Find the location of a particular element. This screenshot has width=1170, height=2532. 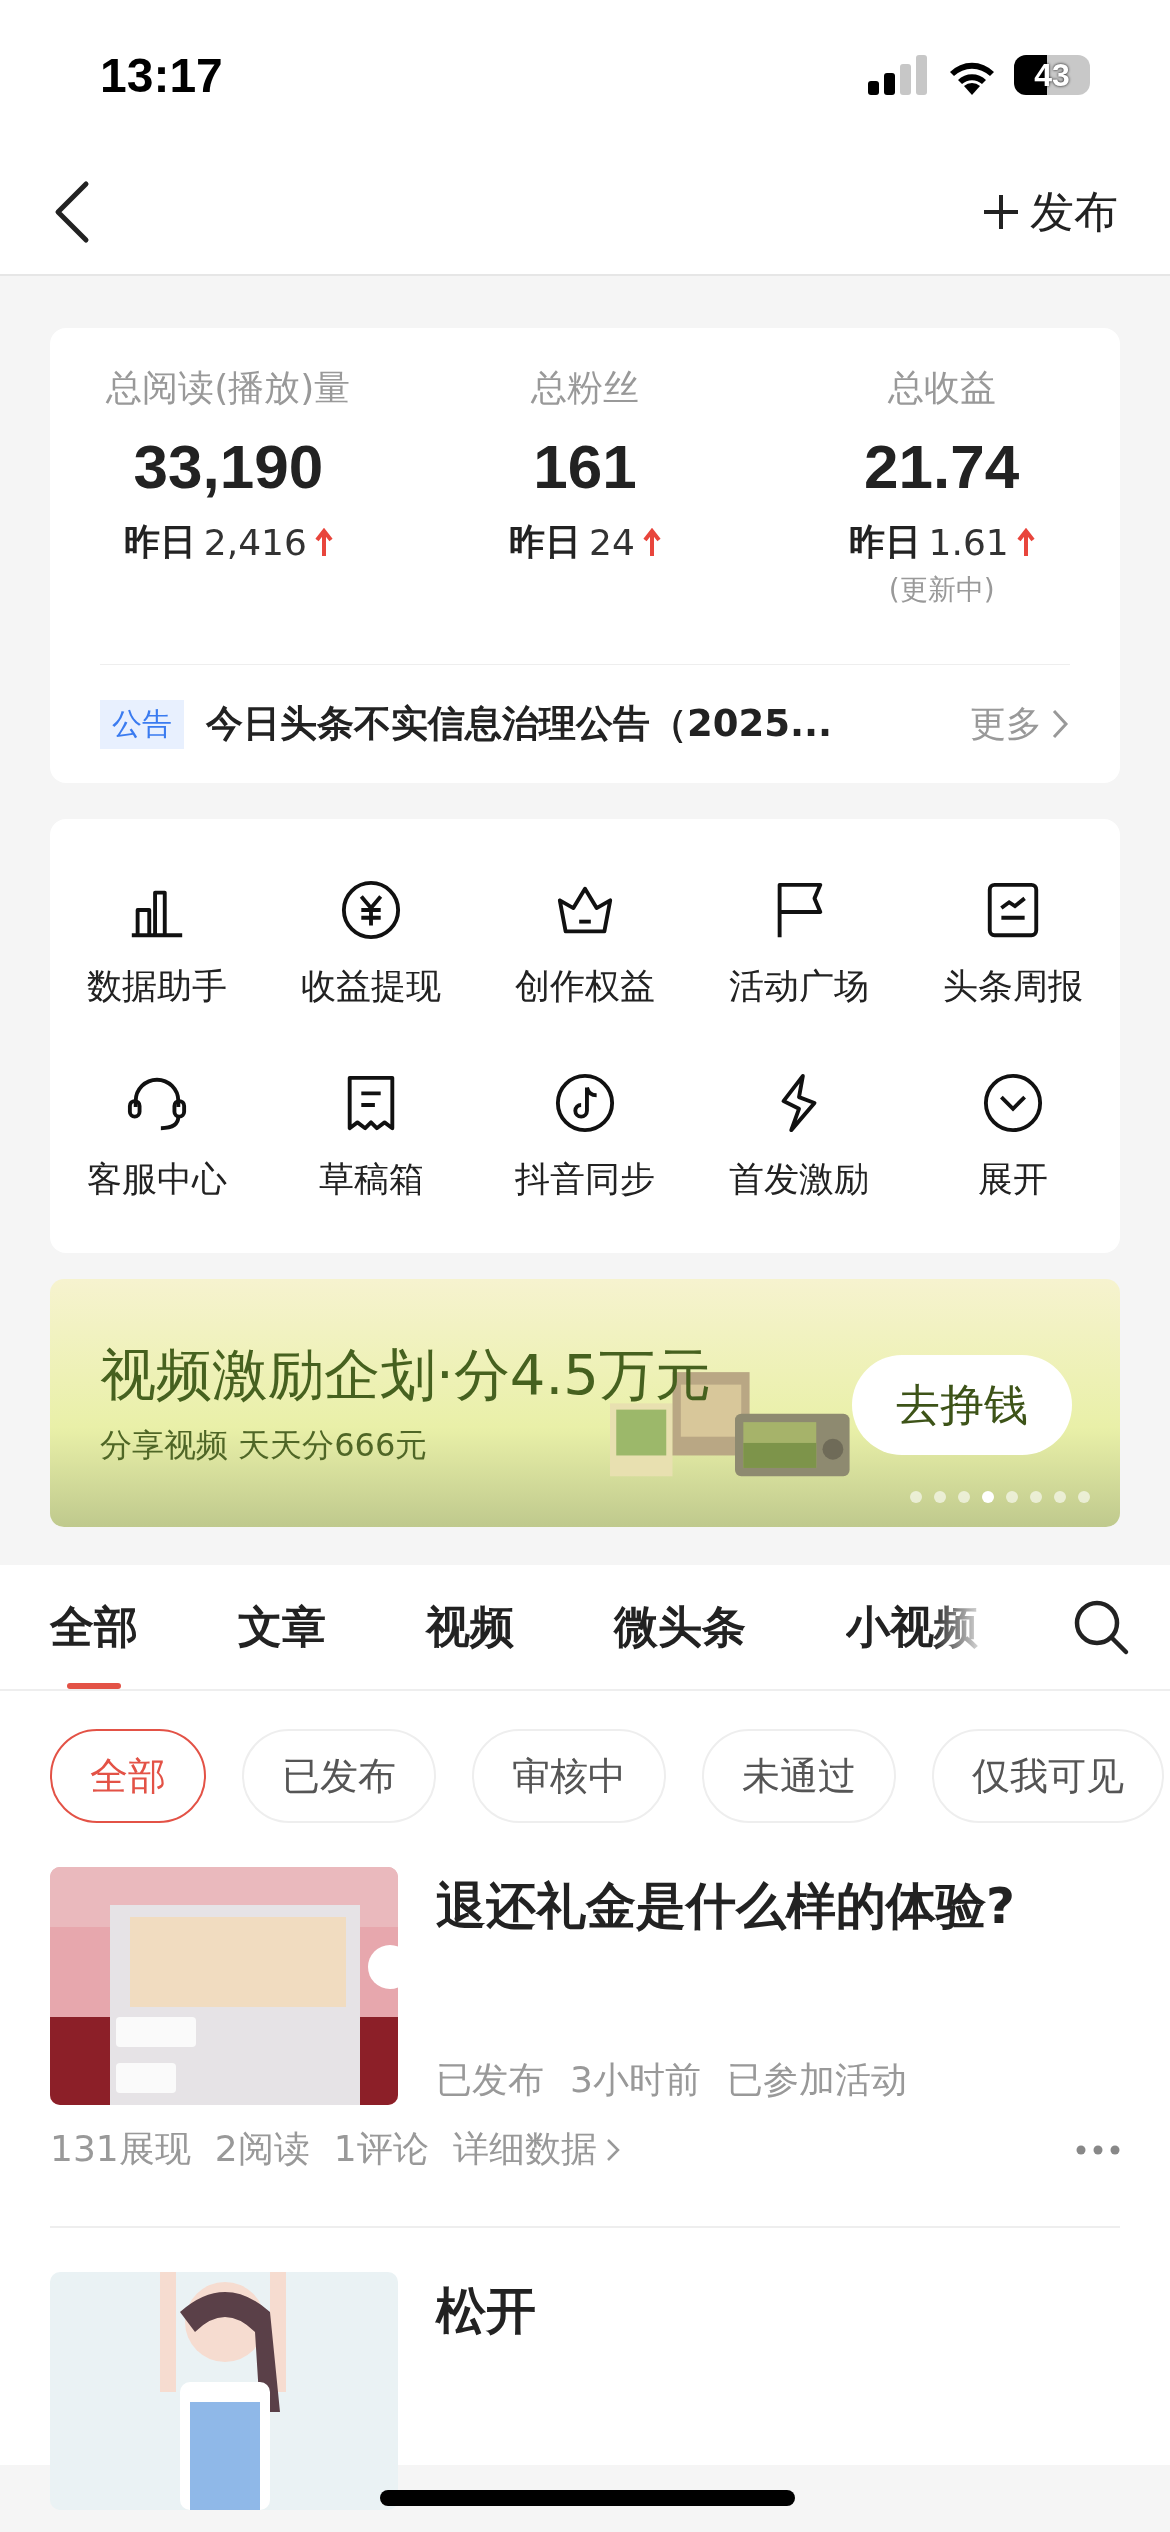

filter-chip: 仅我可见 is located at coordinates (1048, 1776).